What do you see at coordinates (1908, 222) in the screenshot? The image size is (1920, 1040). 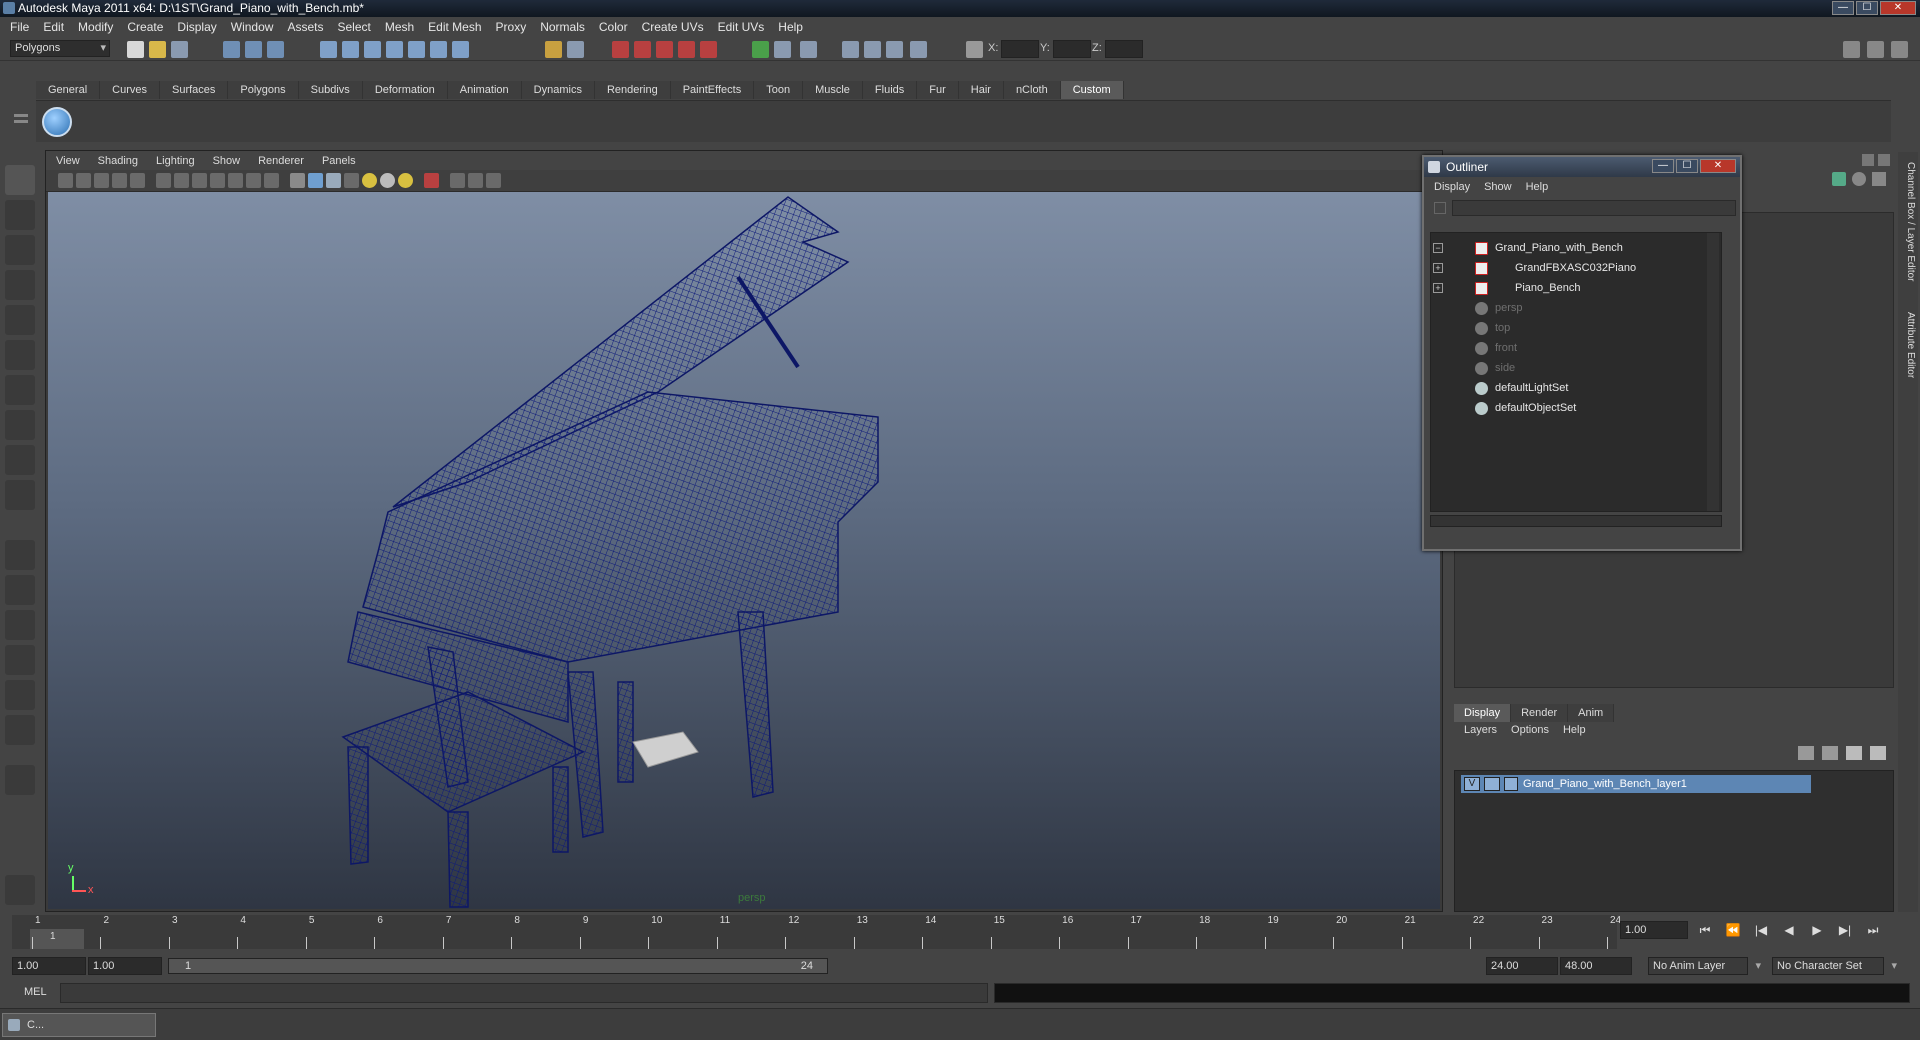 I see `side-tab-channel-box: Channel Box / Layer Editor` at bounding box center [1908, 222].